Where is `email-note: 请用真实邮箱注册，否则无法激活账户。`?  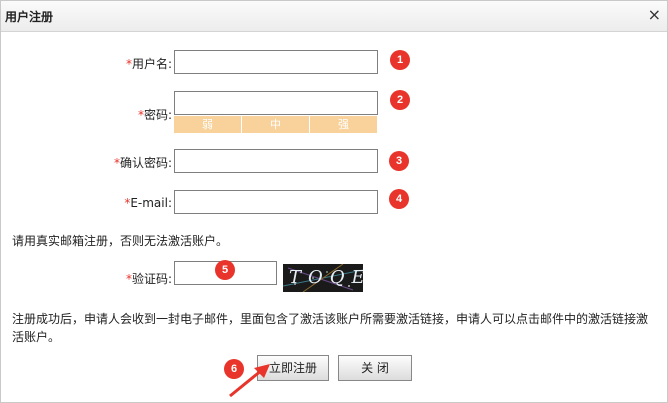 email-note: 请用真实邮箱注册，否则无法激活账户。 is located at coordinates (120, 241).